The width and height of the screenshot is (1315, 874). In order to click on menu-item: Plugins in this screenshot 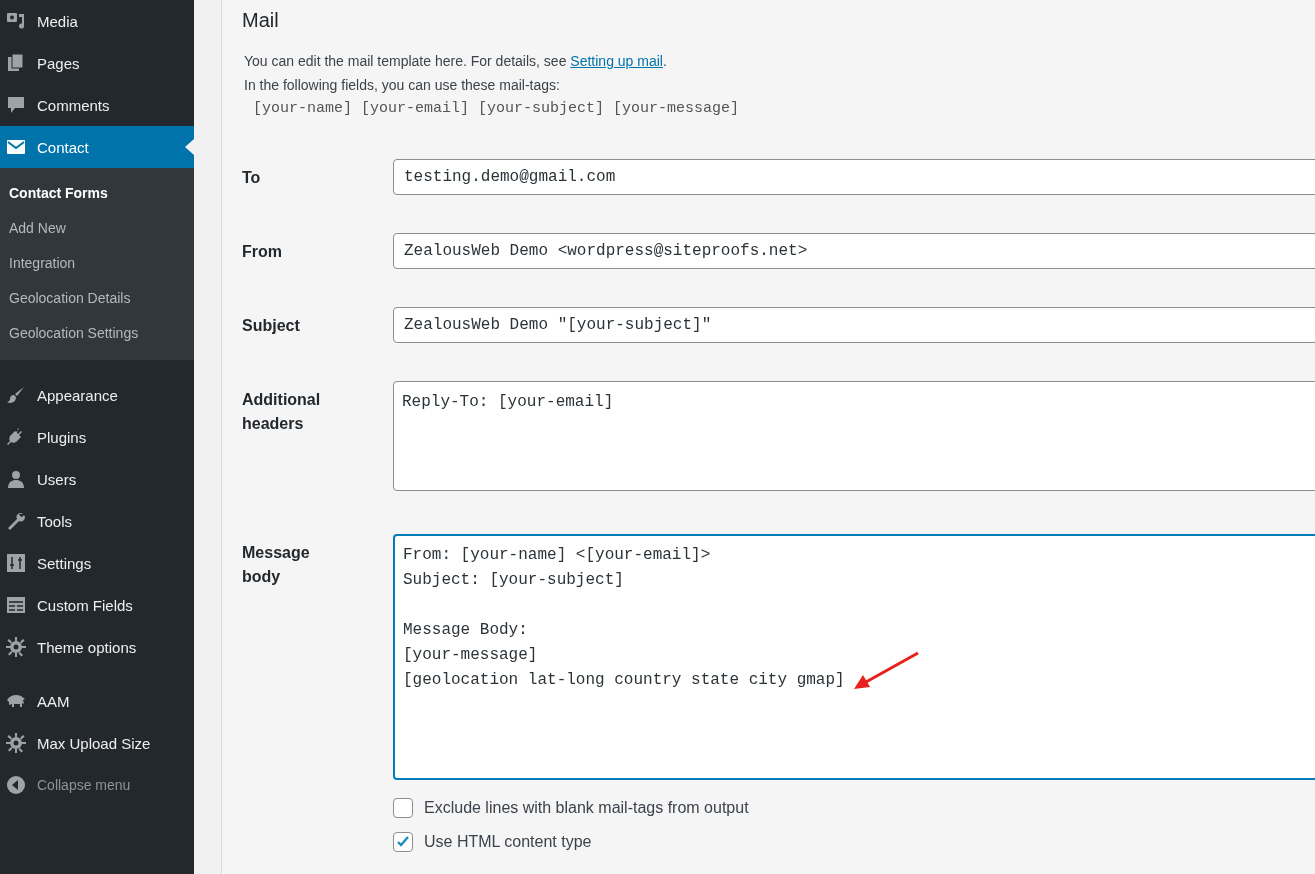, I will do `click(97, 437)`.